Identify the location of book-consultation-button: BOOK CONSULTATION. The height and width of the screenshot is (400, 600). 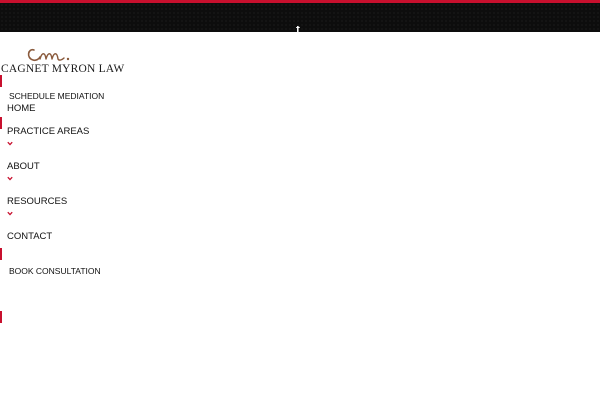
(55, 271).